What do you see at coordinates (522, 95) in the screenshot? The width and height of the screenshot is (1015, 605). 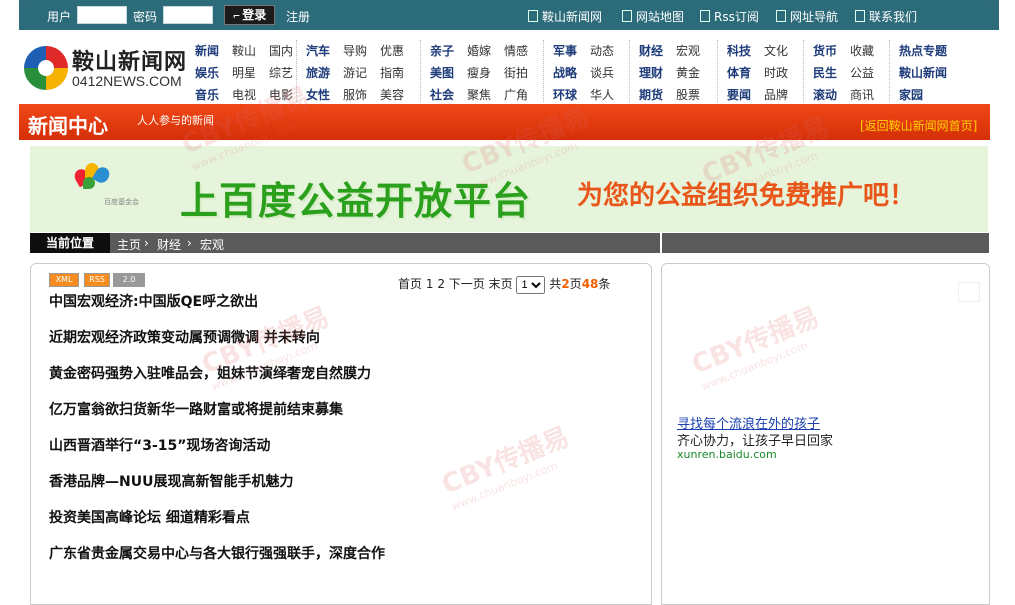 I see `nav-link: 广角` at bounding box center [522, 95].